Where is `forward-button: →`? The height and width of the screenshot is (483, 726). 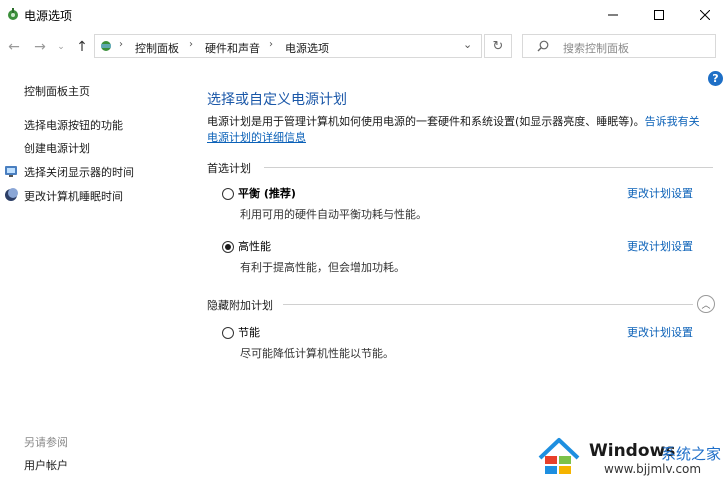 forward-button: → is located at coordinates (40, 47).